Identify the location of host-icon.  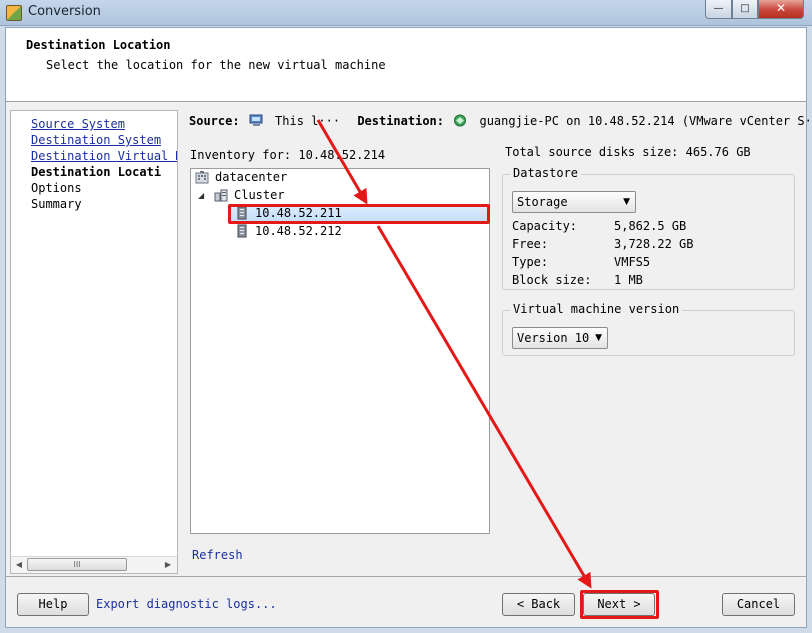
(242, 231).